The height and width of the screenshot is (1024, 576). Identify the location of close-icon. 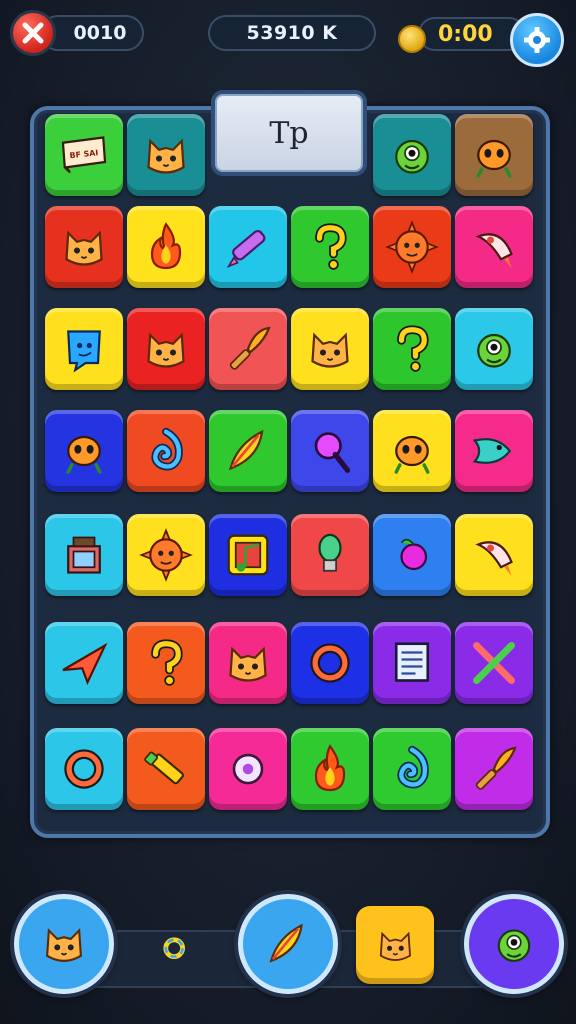
(33, 33).